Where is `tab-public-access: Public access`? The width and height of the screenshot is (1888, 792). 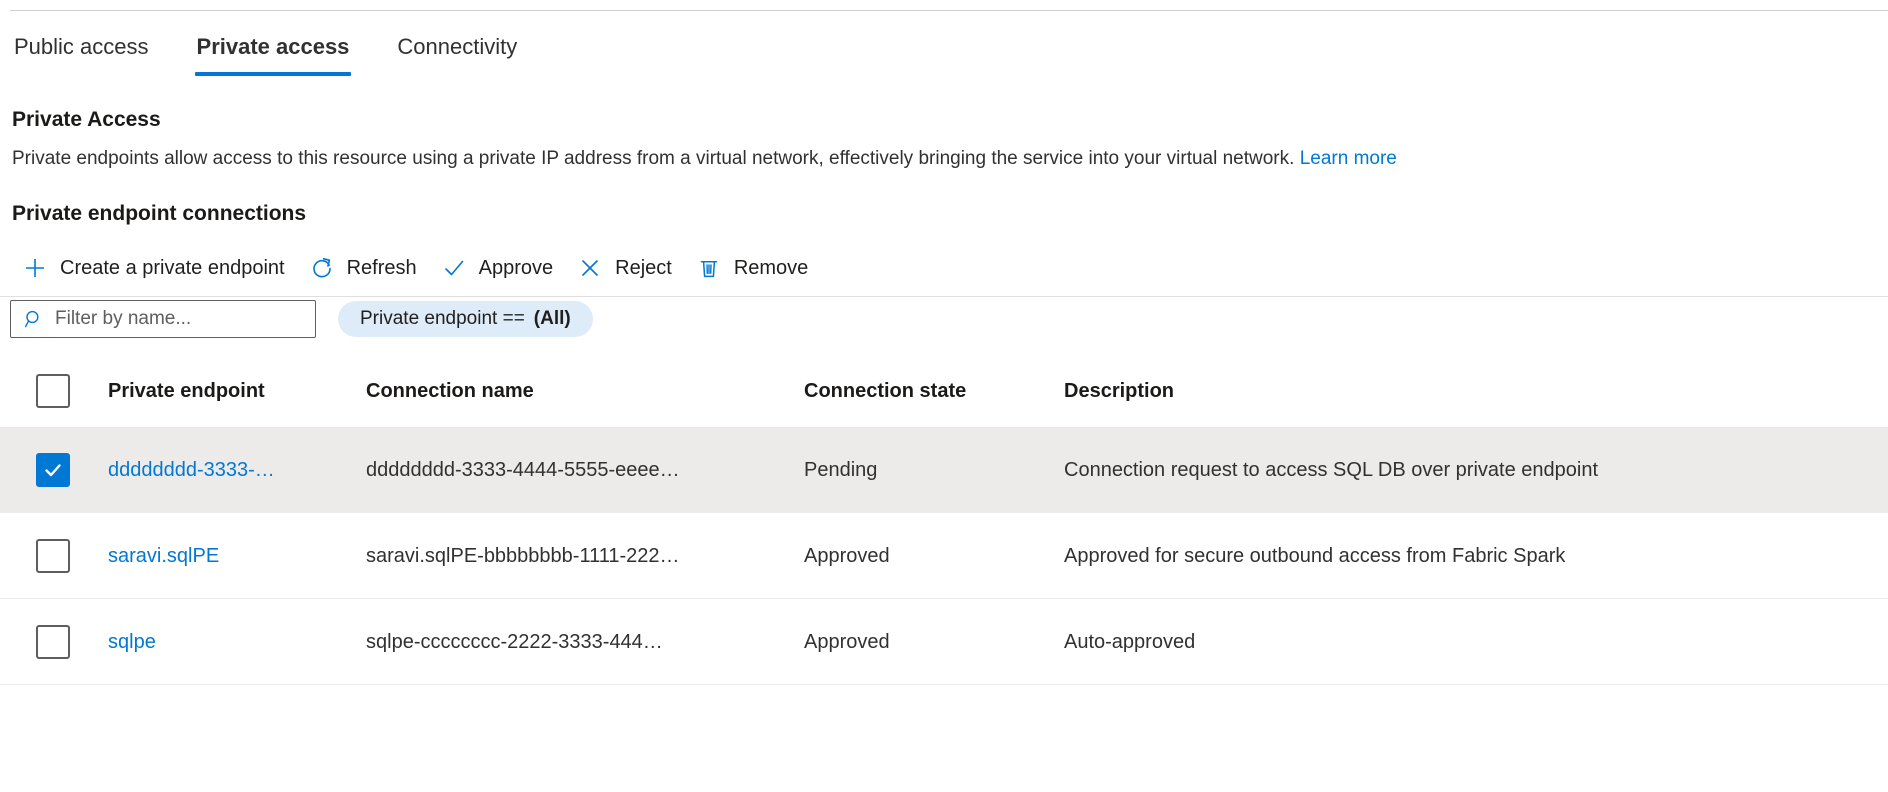
tab-public-access: Public access is located at coordinates (92, 52).